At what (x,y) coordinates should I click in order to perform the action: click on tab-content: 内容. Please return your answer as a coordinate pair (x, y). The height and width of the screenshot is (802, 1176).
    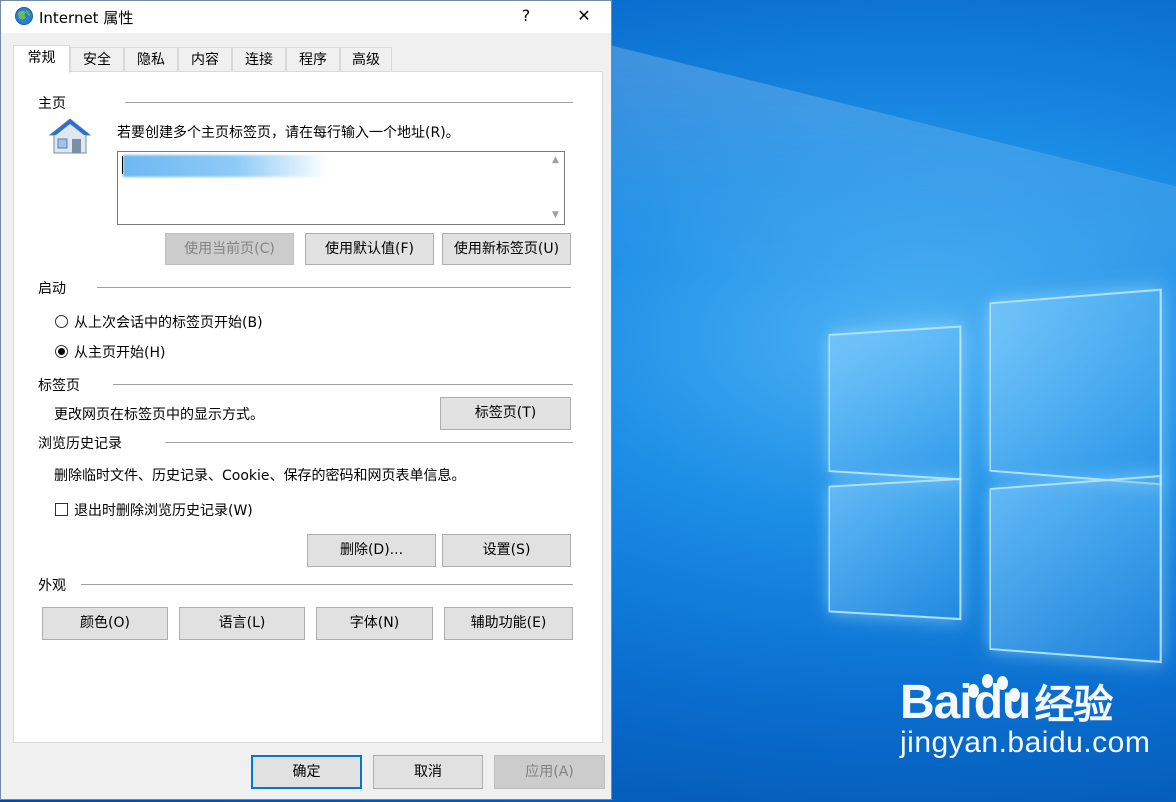
    Looking at the image, I should click on (205, 59).